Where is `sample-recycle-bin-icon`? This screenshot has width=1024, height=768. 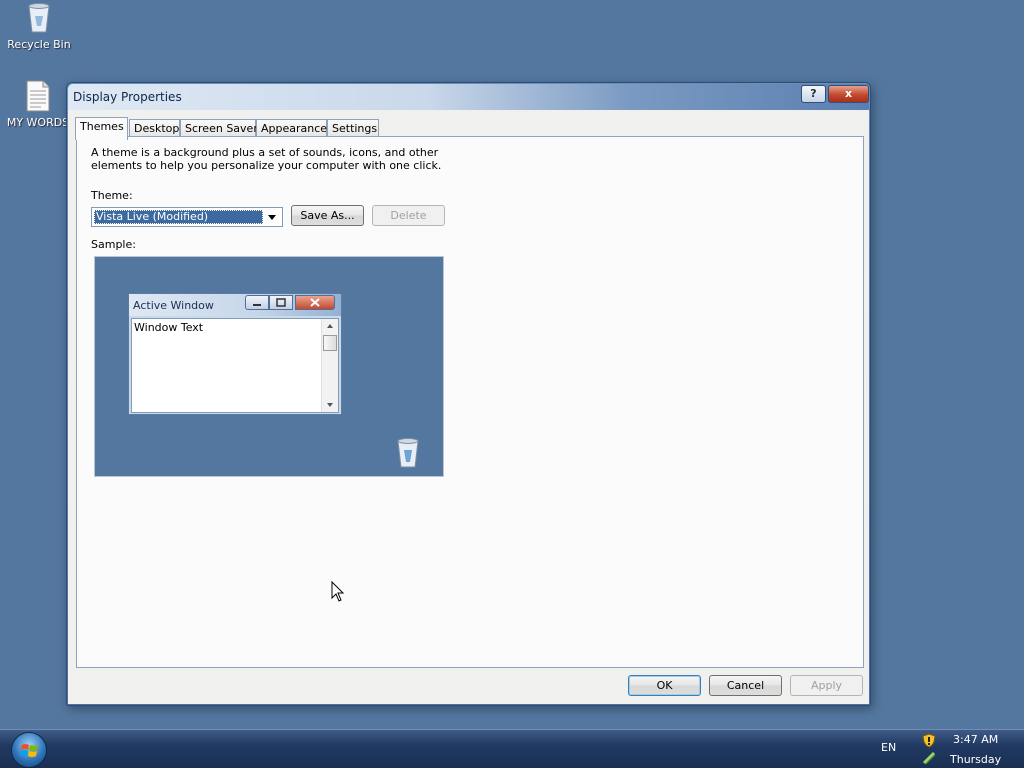
sample-recycle-bin-icon is located at coordinates (408, 453).